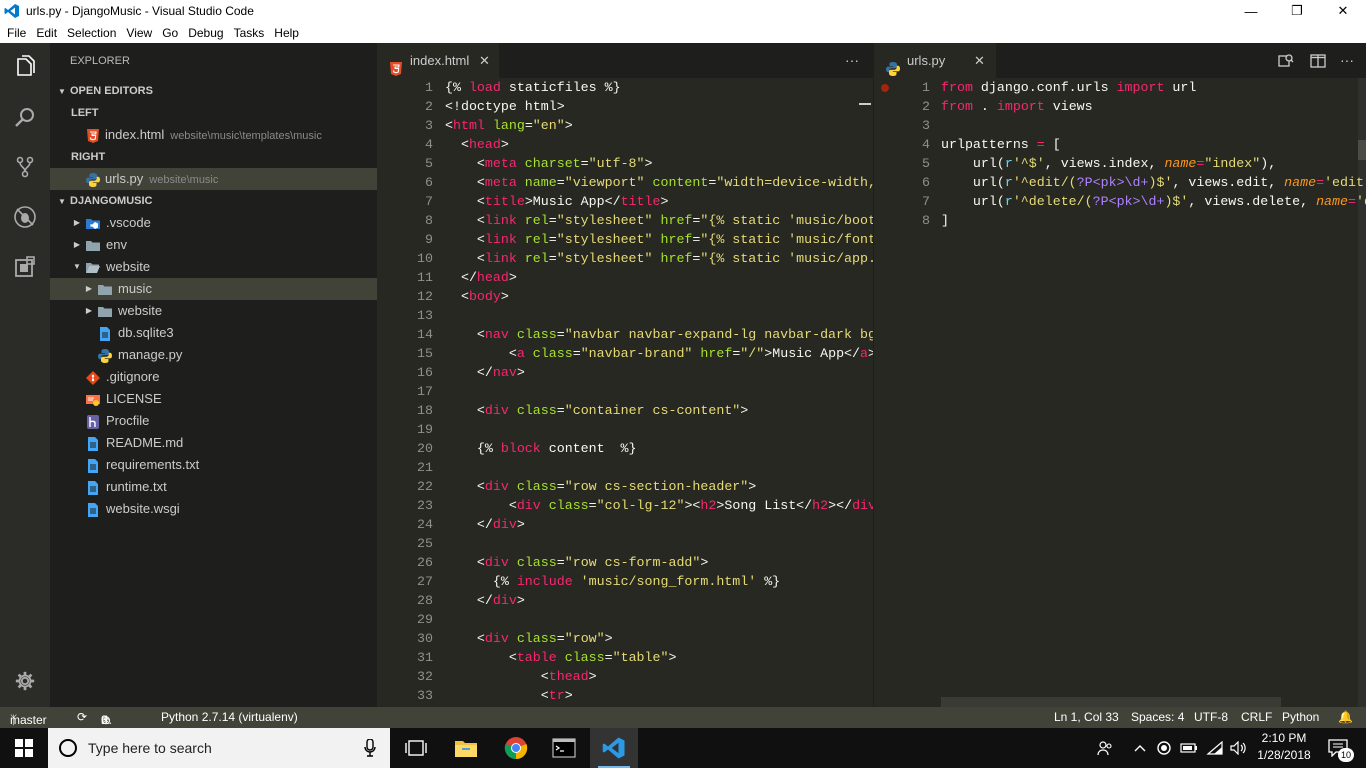 The width and height of the screenshot is (1366, 768). Describe the element at coordinates (46, 33) in the screenshot. I see `menu-edit: Edit` at that location.